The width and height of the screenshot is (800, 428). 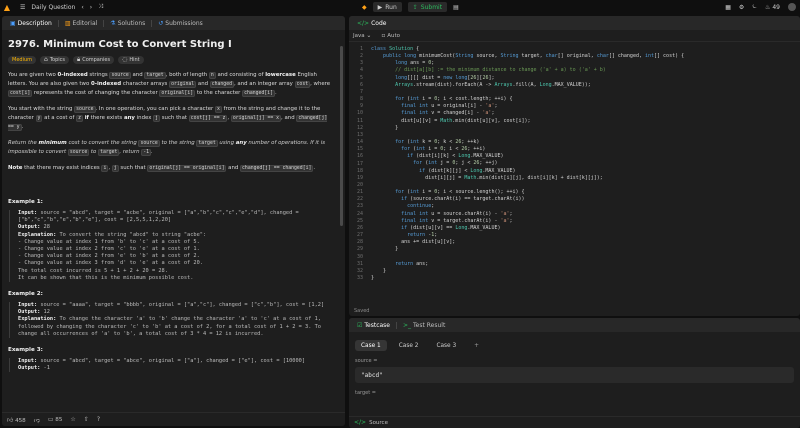 What do you see at coordinates (754, 7) in the screenshot?
I see `notifications-icon: ⏾` at bounding box center [754, 7].